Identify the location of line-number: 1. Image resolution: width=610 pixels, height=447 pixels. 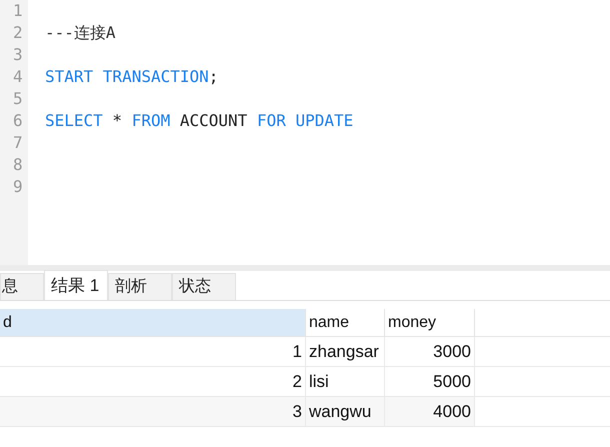
(18, 11).